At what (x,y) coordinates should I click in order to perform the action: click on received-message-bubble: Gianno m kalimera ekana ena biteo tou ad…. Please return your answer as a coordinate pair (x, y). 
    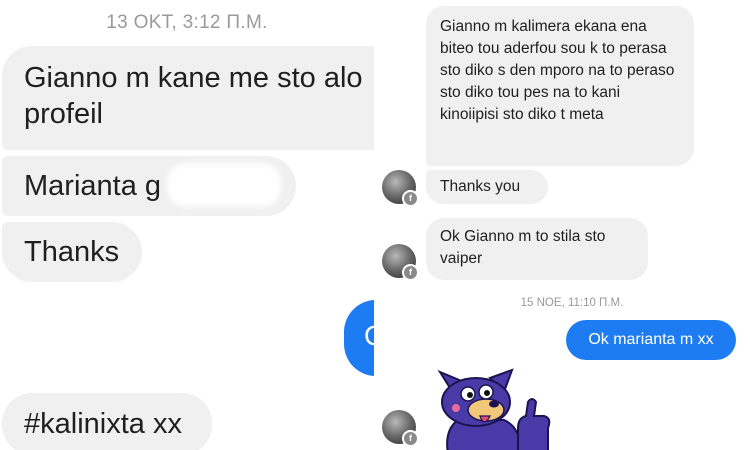
    Looking at the image, I should click on (560, 86).